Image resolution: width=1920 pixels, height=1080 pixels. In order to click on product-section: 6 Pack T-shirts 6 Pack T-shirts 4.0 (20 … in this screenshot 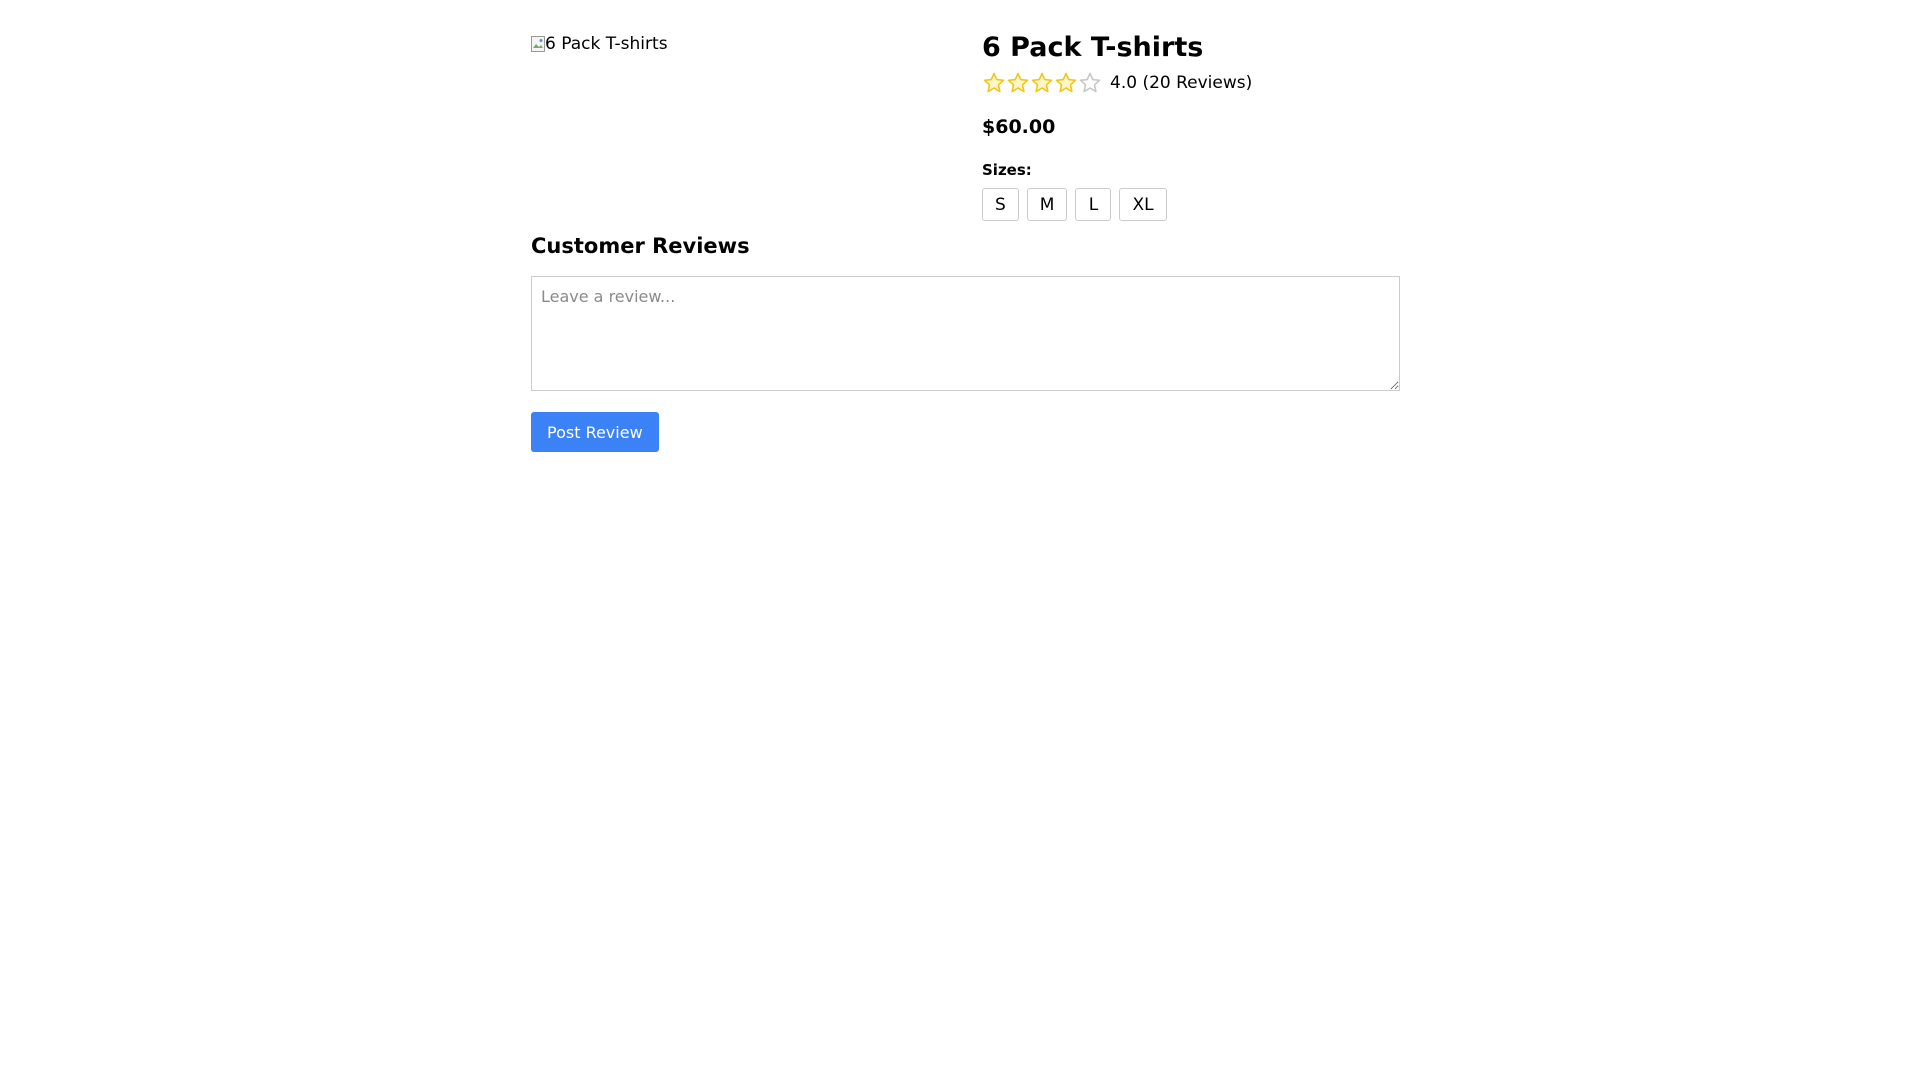, I will do `click(965, 116)`.